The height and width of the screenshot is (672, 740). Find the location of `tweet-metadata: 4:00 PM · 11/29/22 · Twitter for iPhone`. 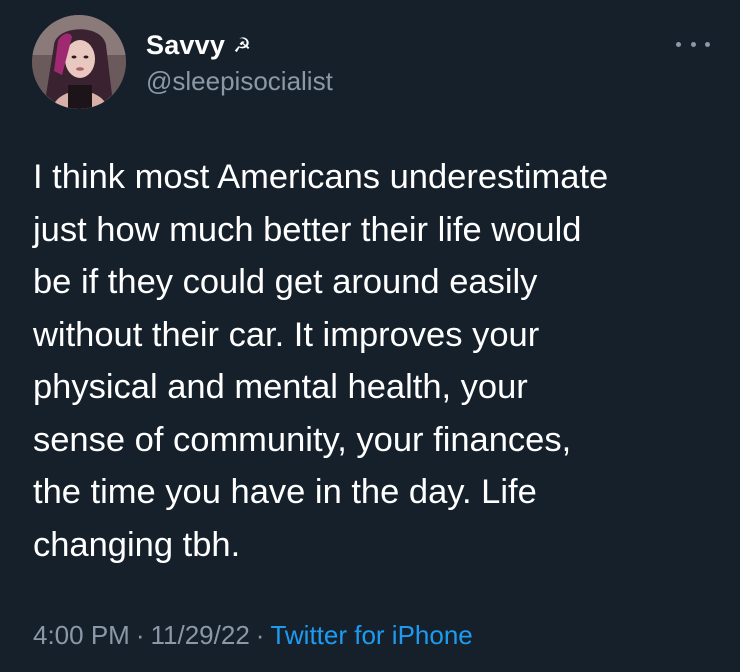

tweet-metadata: 4:00 PM · 11/29/22 · Twitter for iPhone is located at coordinates (253, 635).